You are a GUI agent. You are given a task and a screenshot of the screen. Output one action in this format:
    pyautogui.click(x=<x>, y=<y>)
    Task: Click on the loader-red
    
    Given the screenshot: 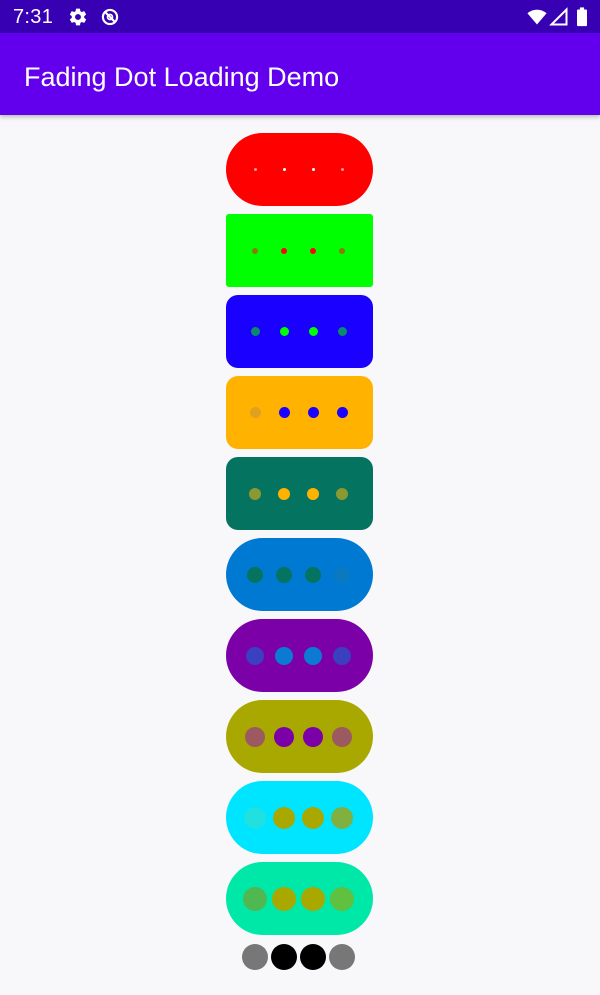 What is the action you would take?
    pyautogui.click(x=299, y=169)
    